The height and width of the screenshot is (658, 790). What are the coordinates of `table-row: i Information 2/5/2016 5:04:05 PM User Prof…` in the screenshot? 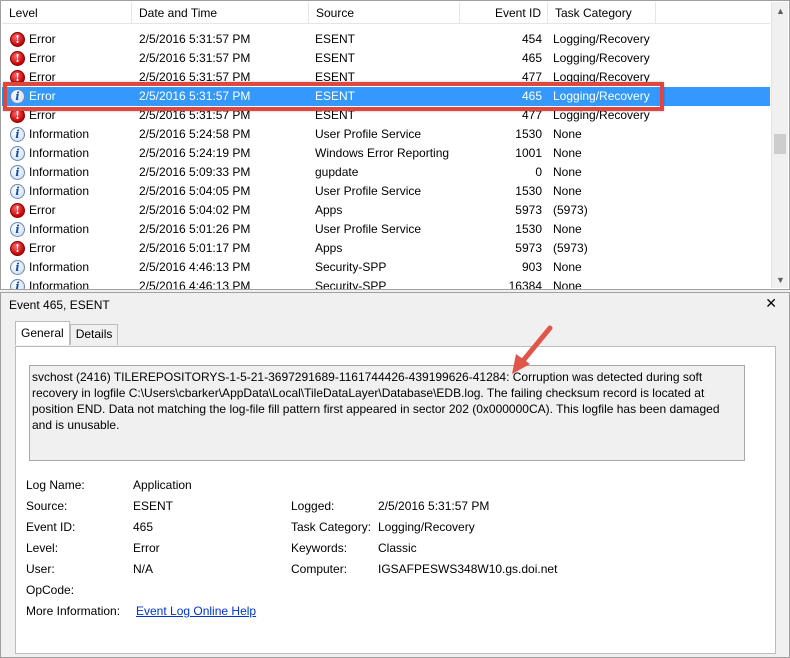 It's located at (386, 191).